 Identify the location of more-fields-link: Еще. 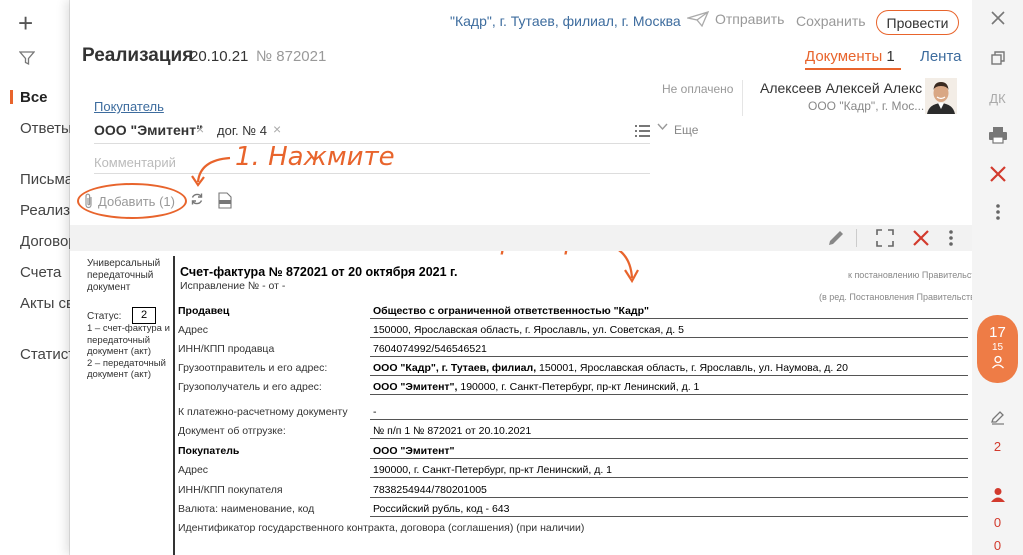
(686, 130).